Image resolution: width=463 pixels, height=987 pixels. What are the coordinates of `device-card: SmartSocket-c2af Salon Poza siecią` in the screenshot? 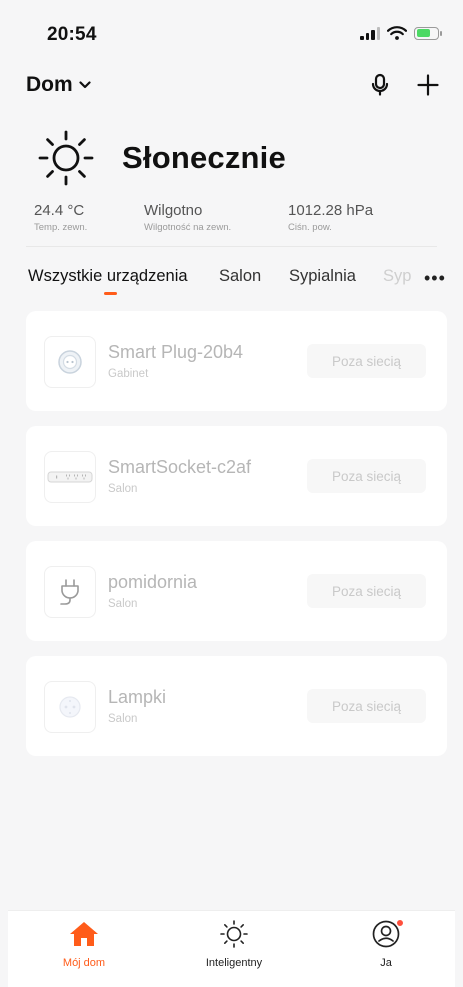 It's located at (236, 476).